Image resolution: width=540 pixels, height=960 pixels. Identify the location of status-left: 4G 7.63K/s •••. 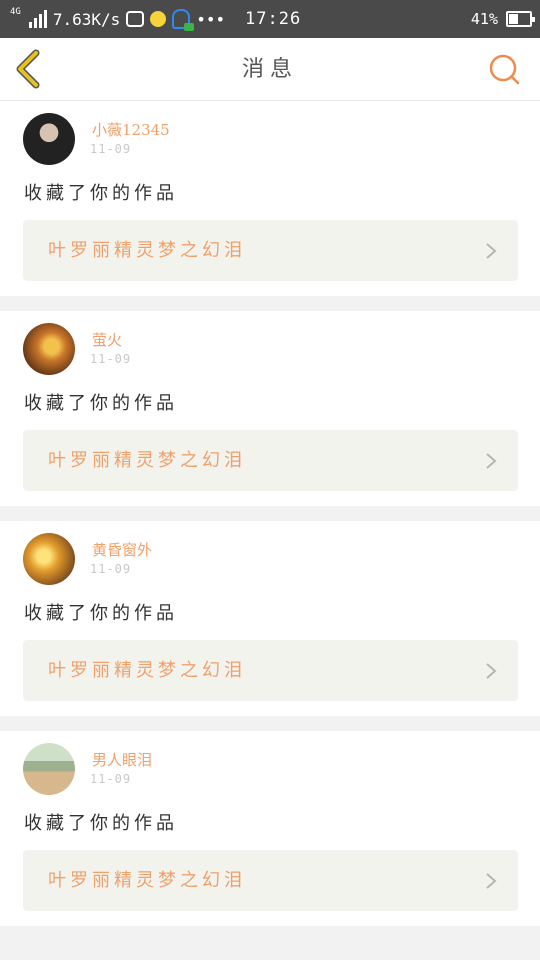
(117, 19).